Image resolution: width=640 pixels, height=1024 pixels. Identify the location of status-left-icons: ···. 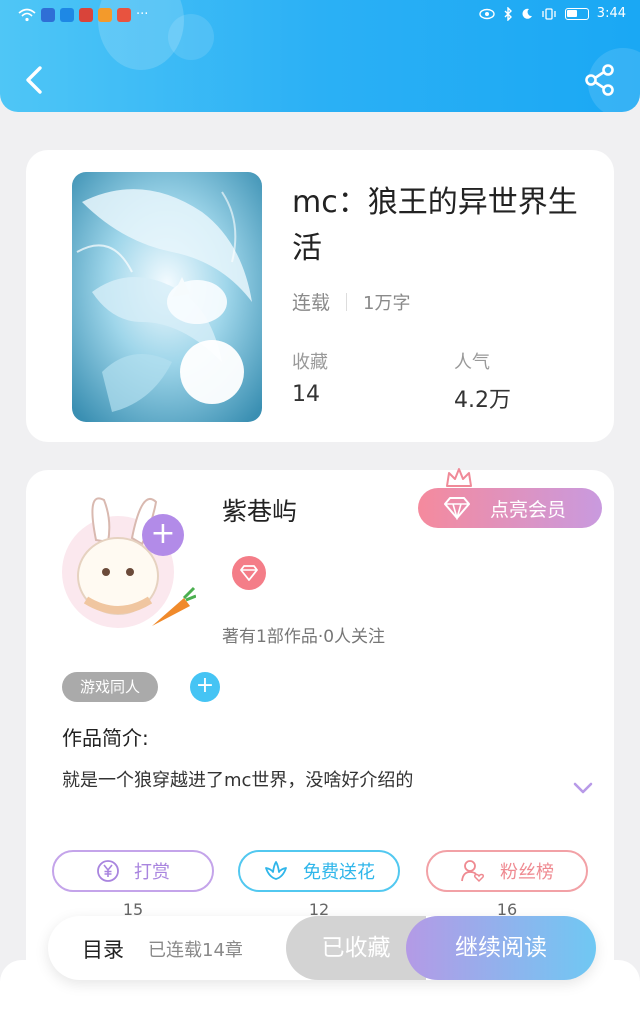
(83, 14).